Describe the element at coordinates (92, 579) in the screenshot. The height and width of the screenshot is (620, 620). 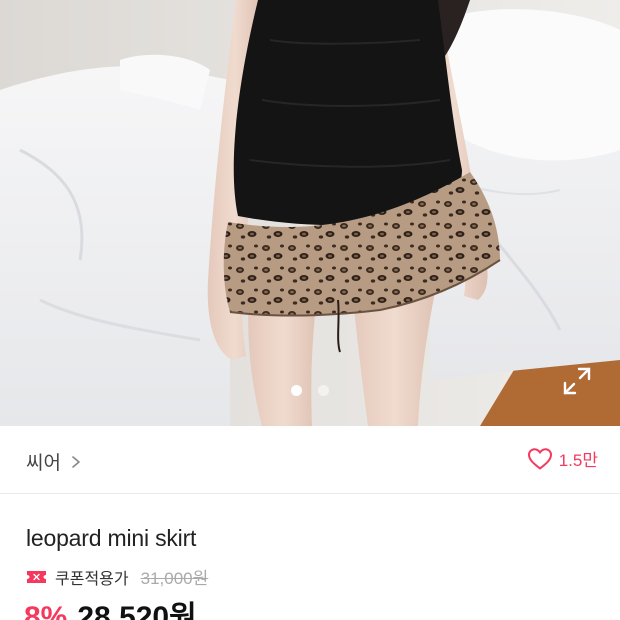
I see `coupon-label: 쿠폰적용가` at that location.